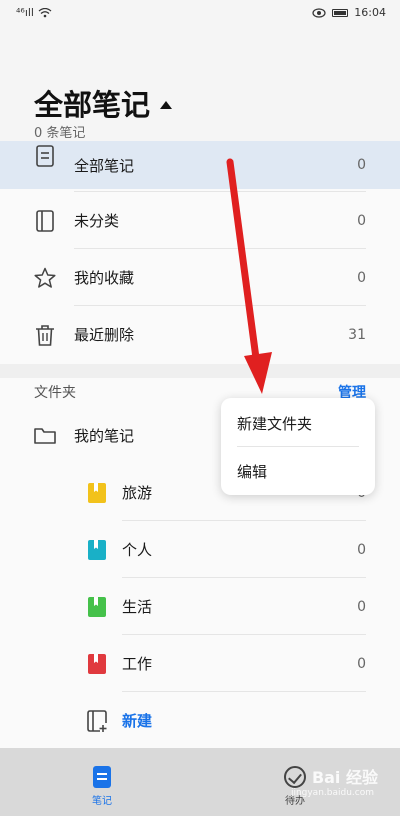 This screenshot has width=400, height=816. Describe the element at coordinates (97, 549) in the screenshot. I see `notebook-cyan-icon` at that location.